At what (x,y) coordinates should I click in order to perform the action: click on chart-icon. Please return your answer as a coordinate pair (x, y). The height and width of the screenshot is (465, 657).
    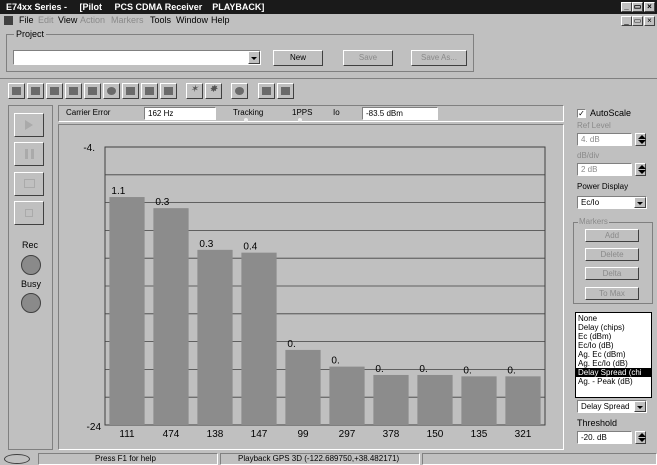
    Looking at the image, I should click on (92, 91).